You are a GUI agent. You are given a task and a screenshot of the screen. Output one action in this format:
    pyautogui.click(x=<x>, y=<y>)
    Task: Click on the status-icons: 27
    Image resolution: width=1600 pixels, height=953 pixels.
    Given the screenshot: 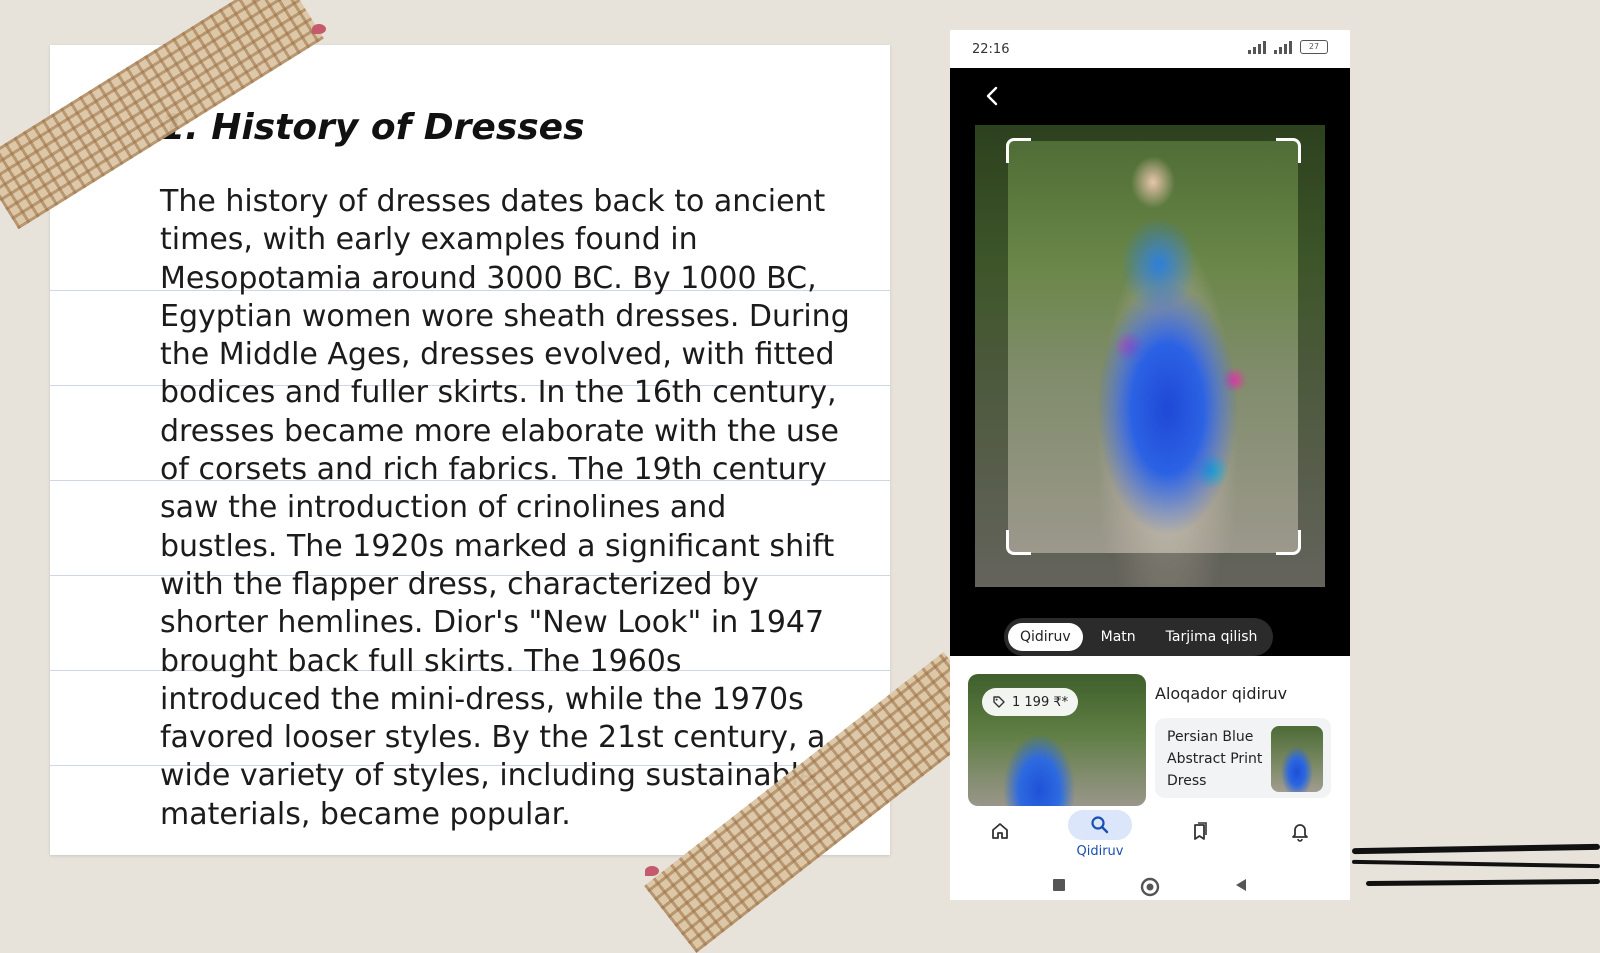 What is the action you would take?
    pyautogui.click(x=1288, y=47)
    